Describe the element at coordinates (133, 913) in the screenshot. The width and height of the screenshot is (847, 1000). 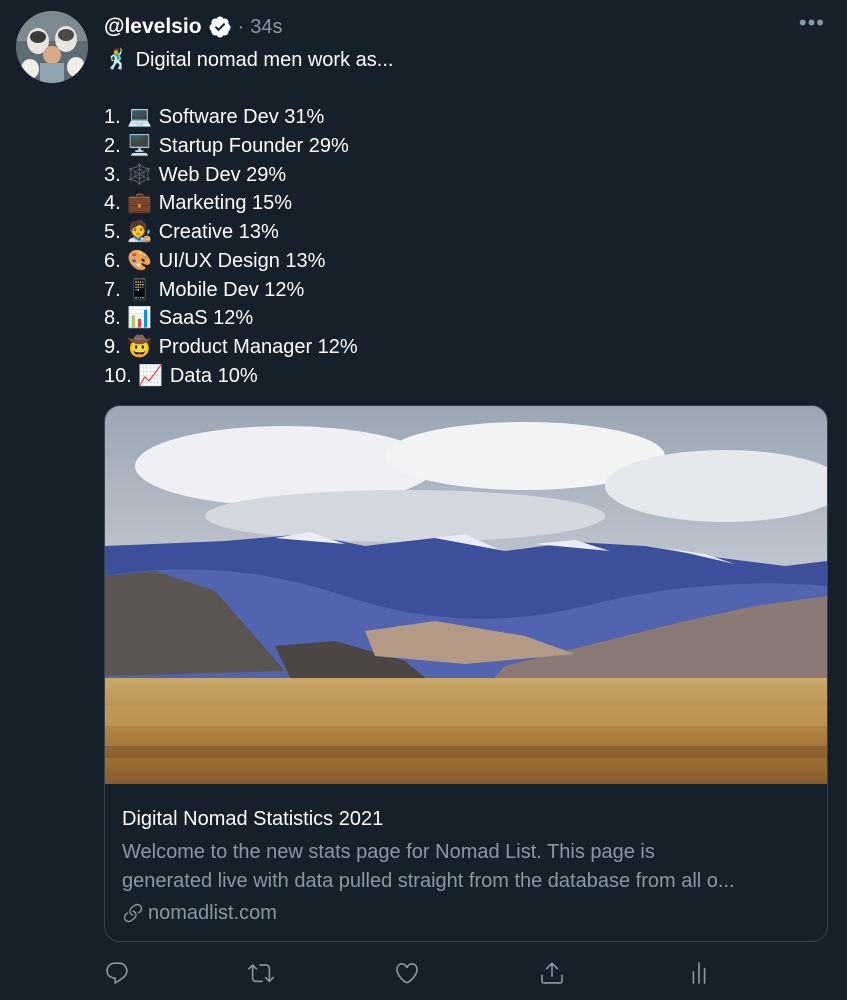
I see `link-icon` at that location.